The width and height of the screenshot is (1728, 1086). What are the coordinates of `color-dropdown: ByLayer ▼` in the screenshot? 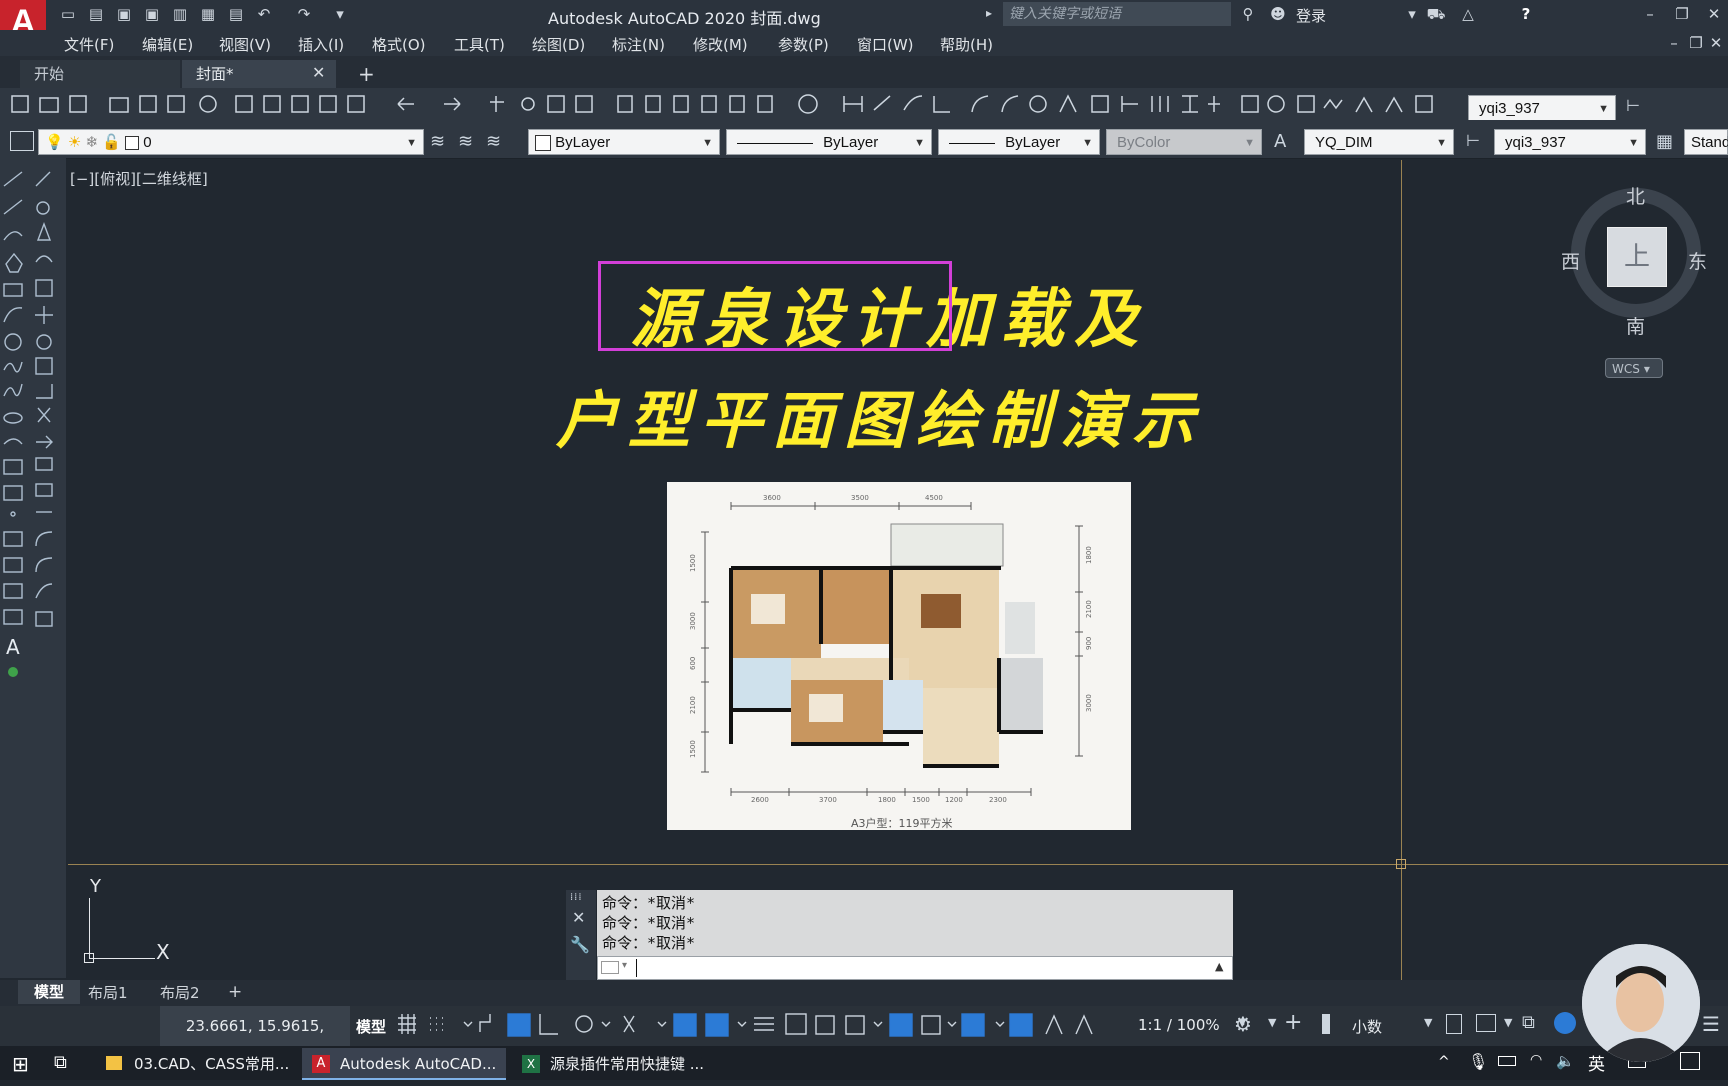 It's located at (624, 142).